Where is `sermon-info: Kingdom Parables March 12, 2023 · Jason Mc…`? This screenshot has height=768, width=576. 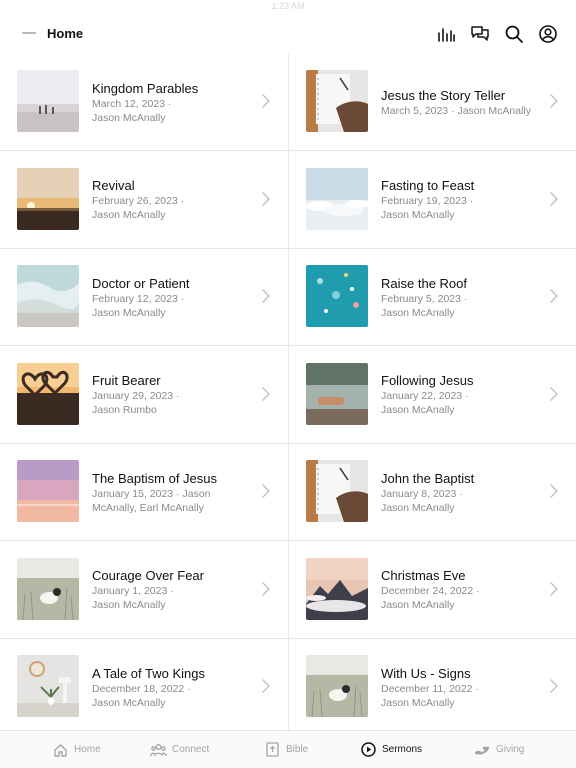 sermon-info: Kingdom Parables March 12, 2023 · Jason Mc… is located at coordinates (175, 102).